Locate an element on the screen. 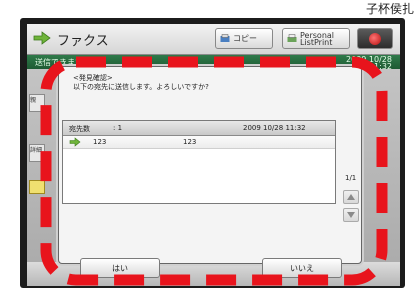 This screenshot has width=420, height=291. copy-button: コピー is located at coordinates (244, 38).